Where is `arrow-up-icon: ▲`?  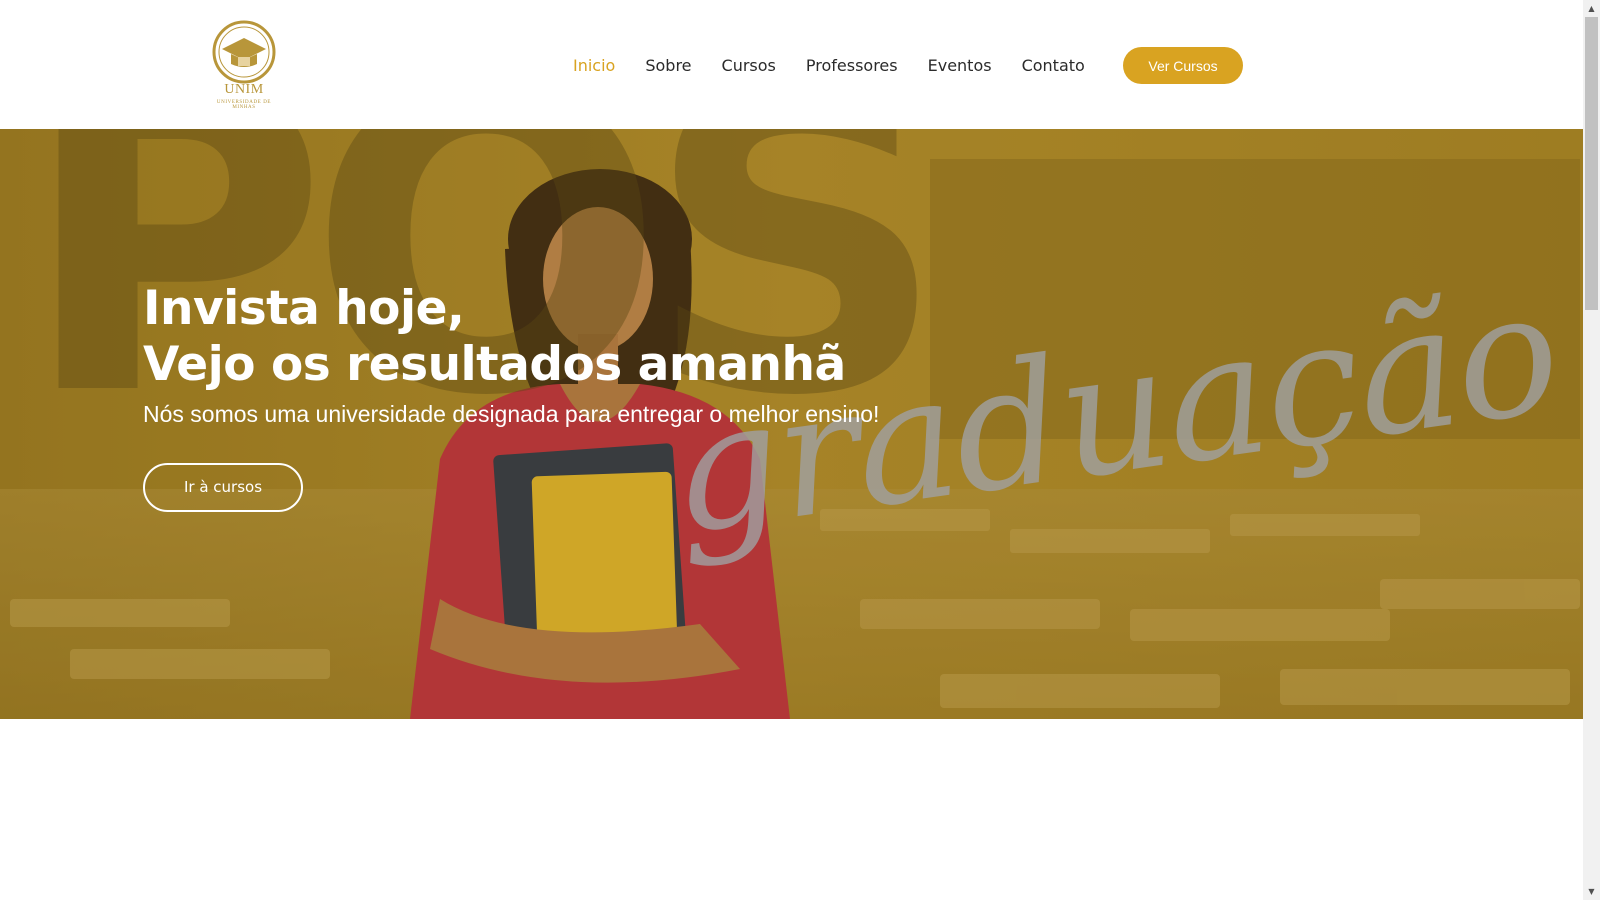
arrow-up-icon: ▲ is located at coordinates (1591, 8).